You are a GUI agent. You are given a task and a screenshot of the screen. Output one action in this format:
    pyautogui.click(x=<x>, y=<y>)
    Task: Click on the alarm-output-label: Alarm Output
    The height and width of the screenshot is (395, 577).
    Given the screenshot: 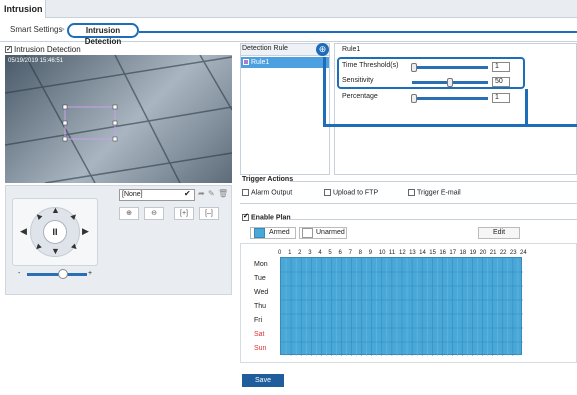 What is the action you would take?
    pyautogui.click(x=272, y=193)
    